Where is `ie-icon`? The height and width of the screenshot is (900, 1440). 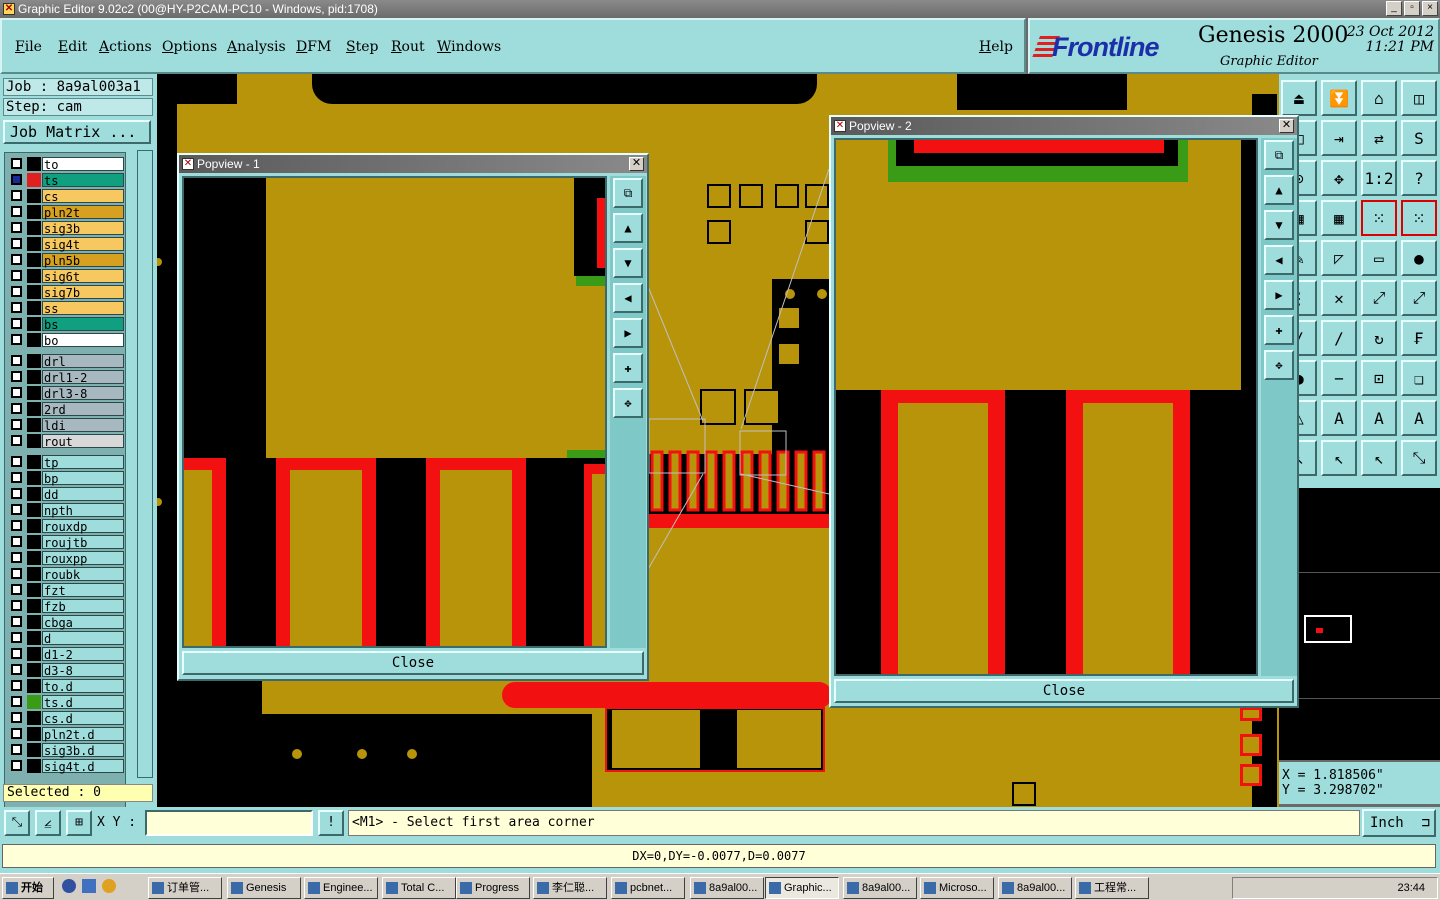 ie-icon is located at coordinates (69, 886).